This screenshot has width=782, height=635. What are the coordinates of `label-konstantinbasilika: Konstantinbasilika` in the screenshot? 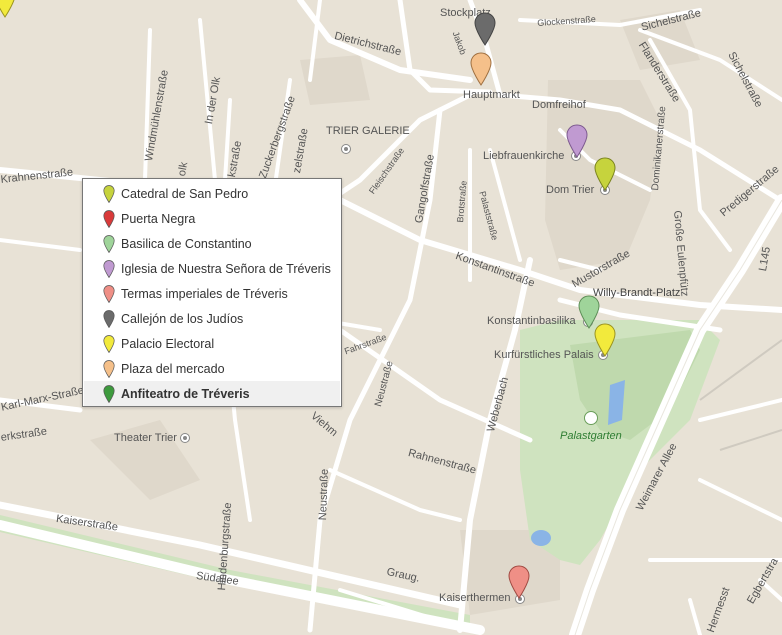 It's located at (531, 321).